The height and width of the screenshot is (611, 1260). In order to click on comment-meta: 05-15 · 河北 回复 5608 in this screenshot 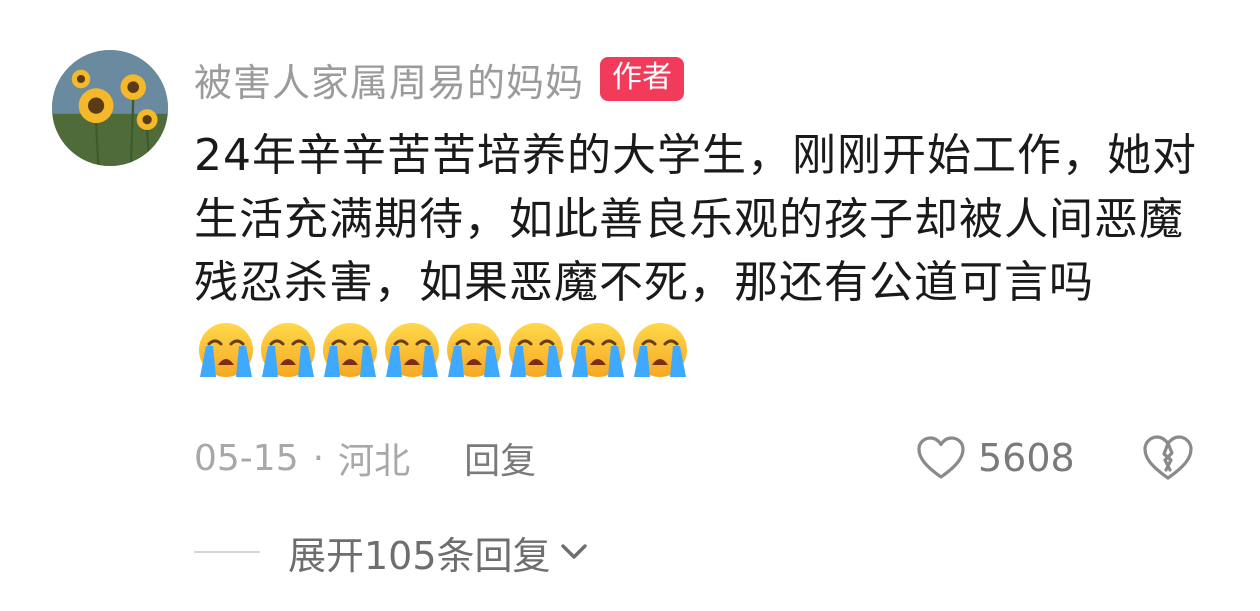, I will do `click(699, 458)`.